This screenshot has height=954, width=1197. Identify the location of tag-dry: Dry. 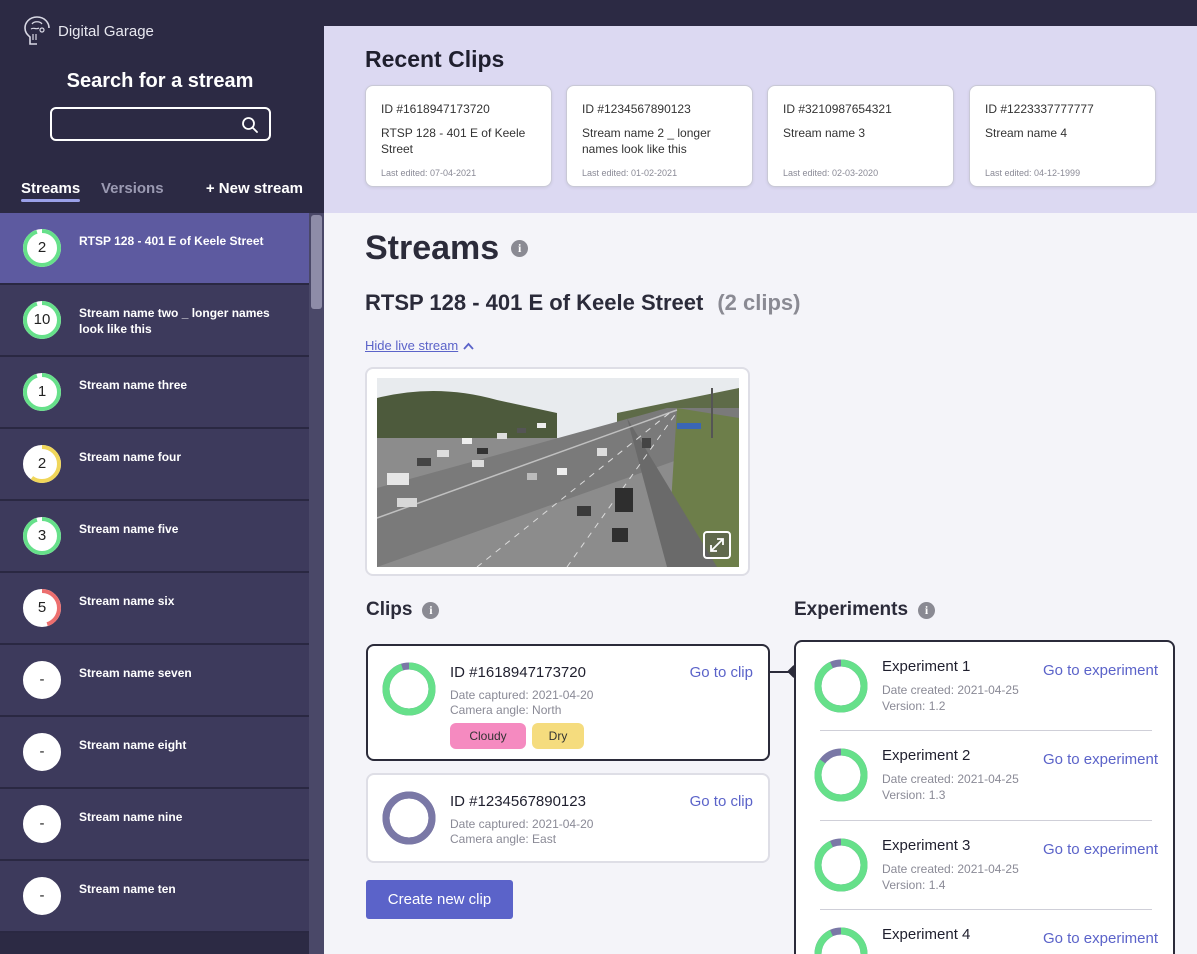
(558, 736).